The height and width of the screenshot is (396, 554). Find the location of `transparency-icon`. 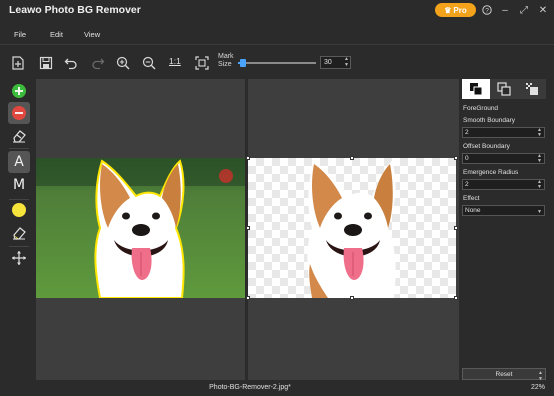

transparency-icon is located at coordinates (532, 89).